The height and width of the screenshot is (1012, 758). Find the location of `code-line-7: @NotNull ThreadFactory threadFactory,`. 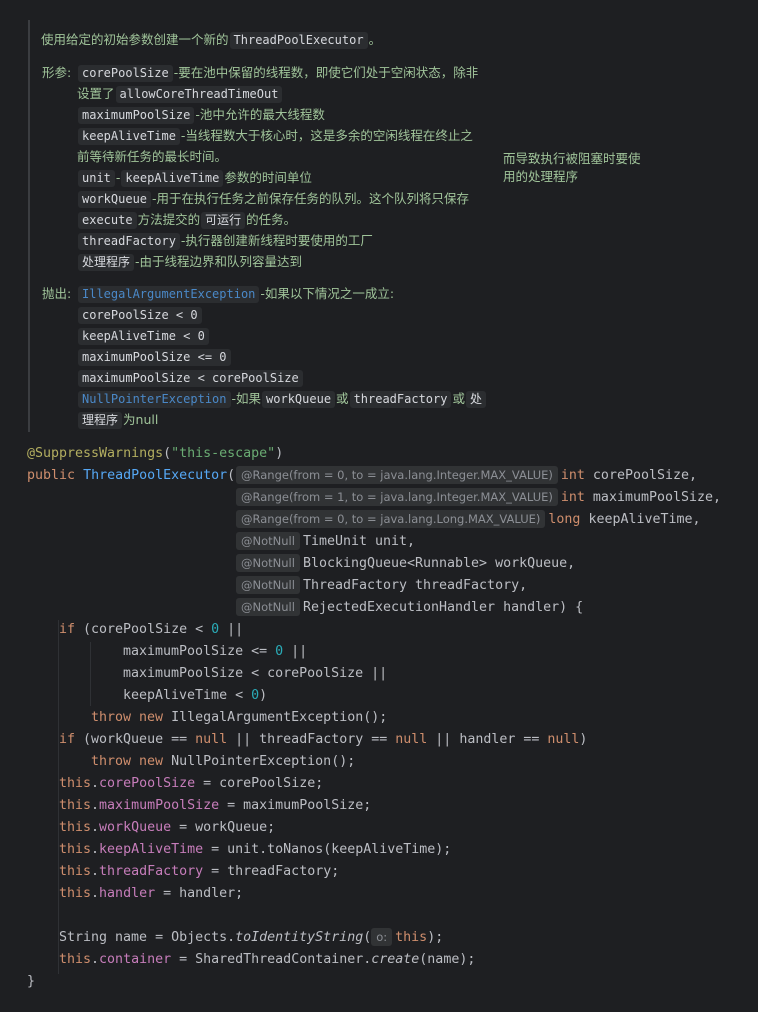

code-line-7: @NotNull ThreadFactory threadFactory, is located at coordinates (381, 586).